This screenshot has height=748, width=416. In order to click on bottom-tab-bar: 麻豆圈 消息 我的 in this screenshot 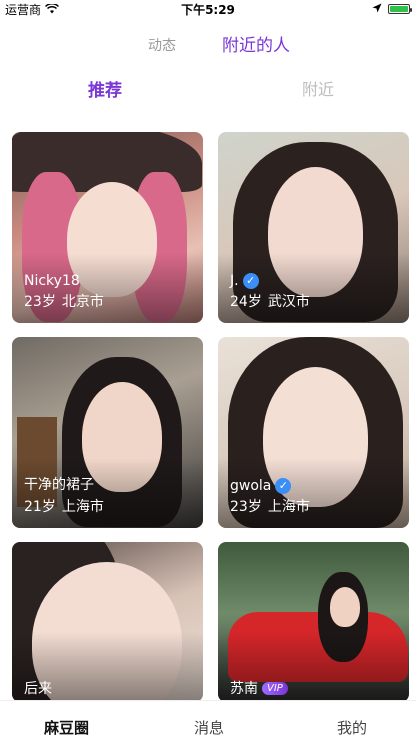, I will do `click(208, 724)`.